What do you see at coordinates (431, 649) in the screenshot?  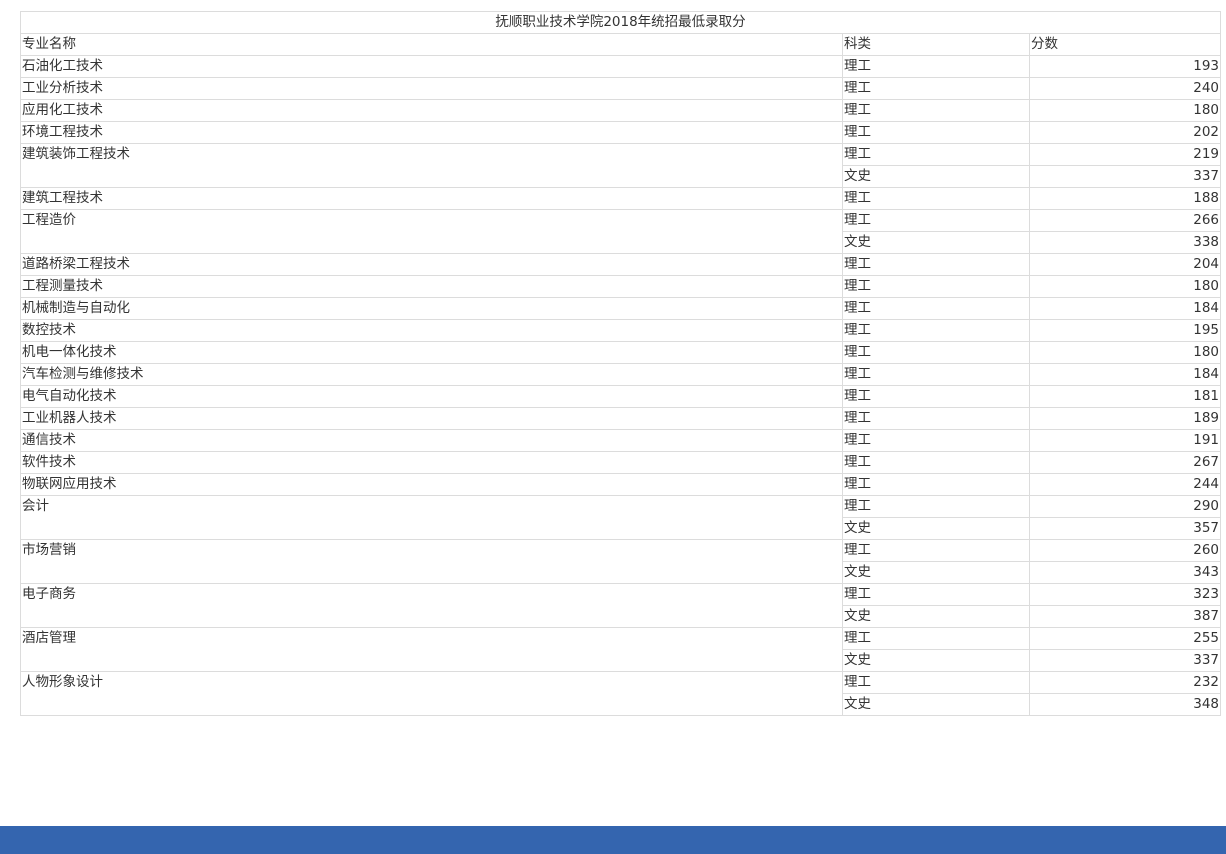 I see `major-name-cell: 酒店管理` at bounding box center [431, 649].